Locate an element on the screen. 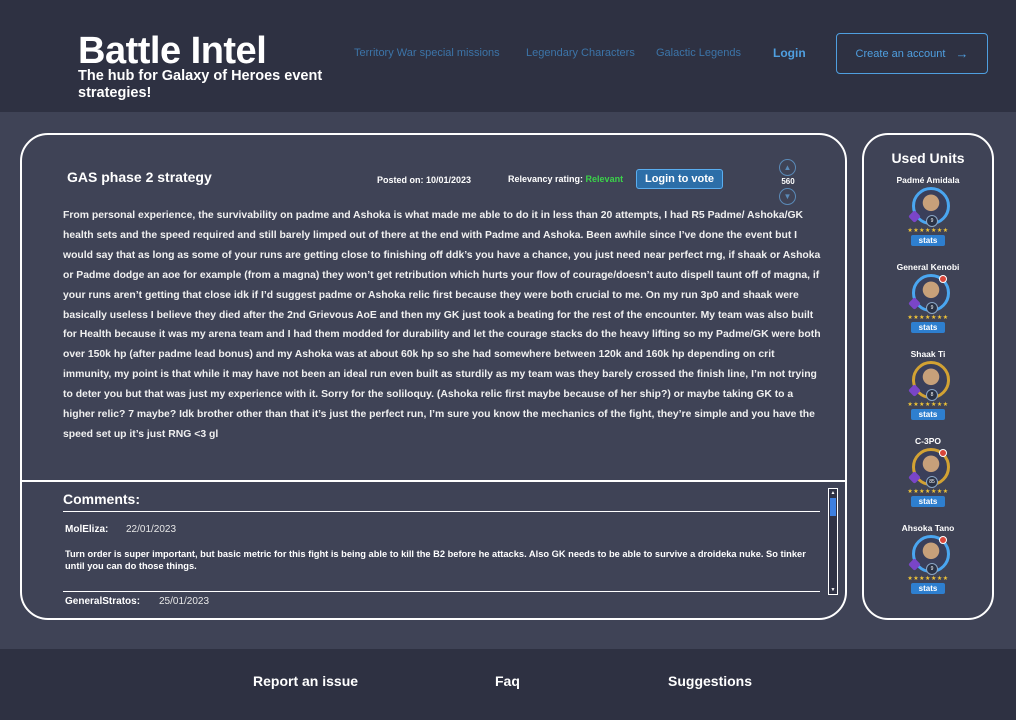 Image resolution: width=1016 pixels, height=720 pixels. unit-name: C-3PO is located at coordinates (928, 441).